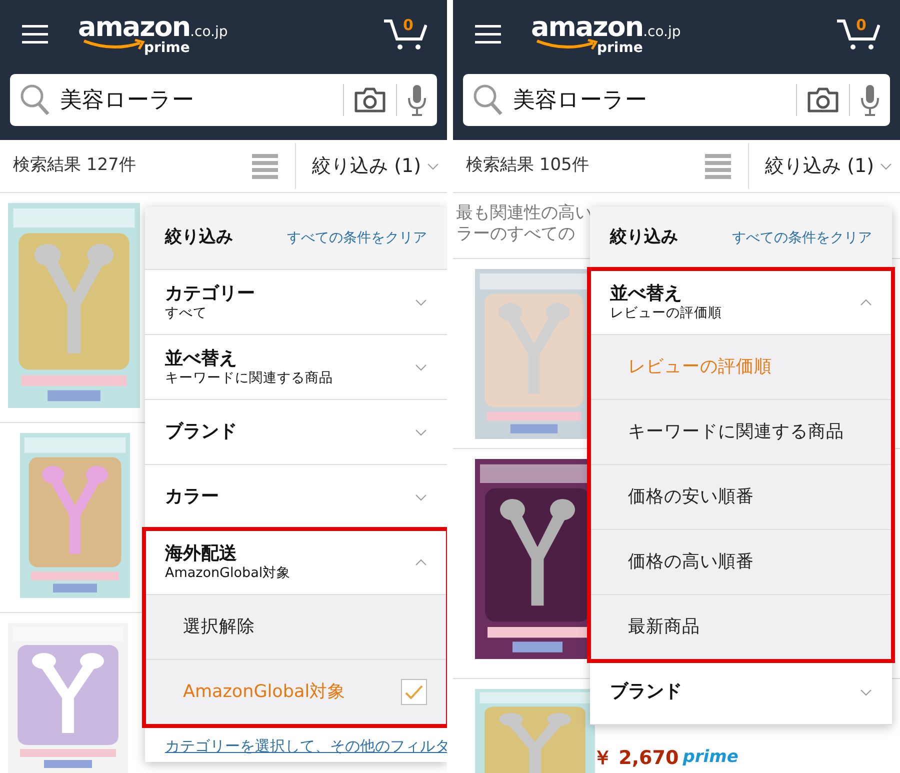 The height and width of the screenshot is (773, 900). I want to click on filter-option: 最新商品, so click(741, 627).